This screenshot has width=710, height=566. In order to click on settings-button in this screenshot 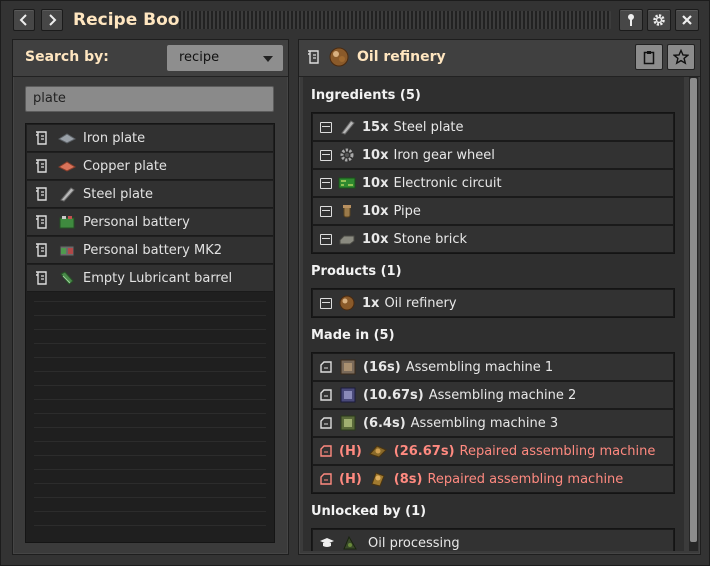, I will do `click(659, 20)`.